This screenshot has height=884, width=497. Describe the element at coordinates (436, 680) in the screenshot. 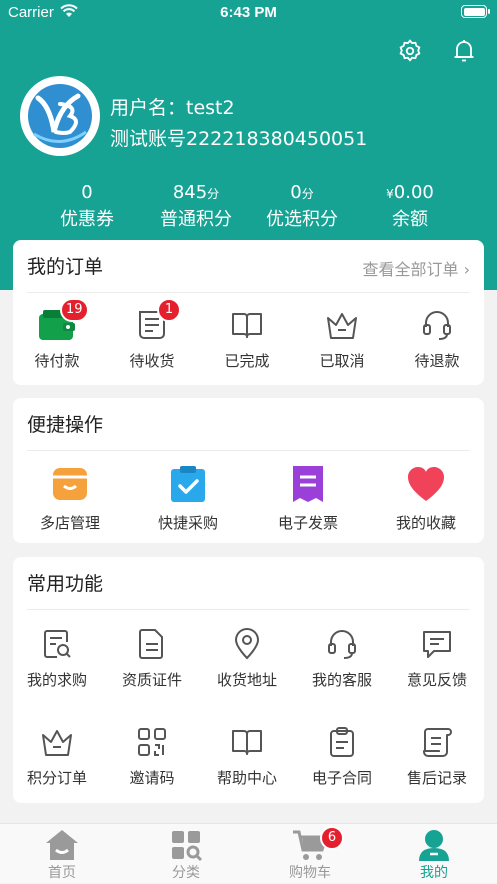

I see `function-label: 意见反馈` at that location.